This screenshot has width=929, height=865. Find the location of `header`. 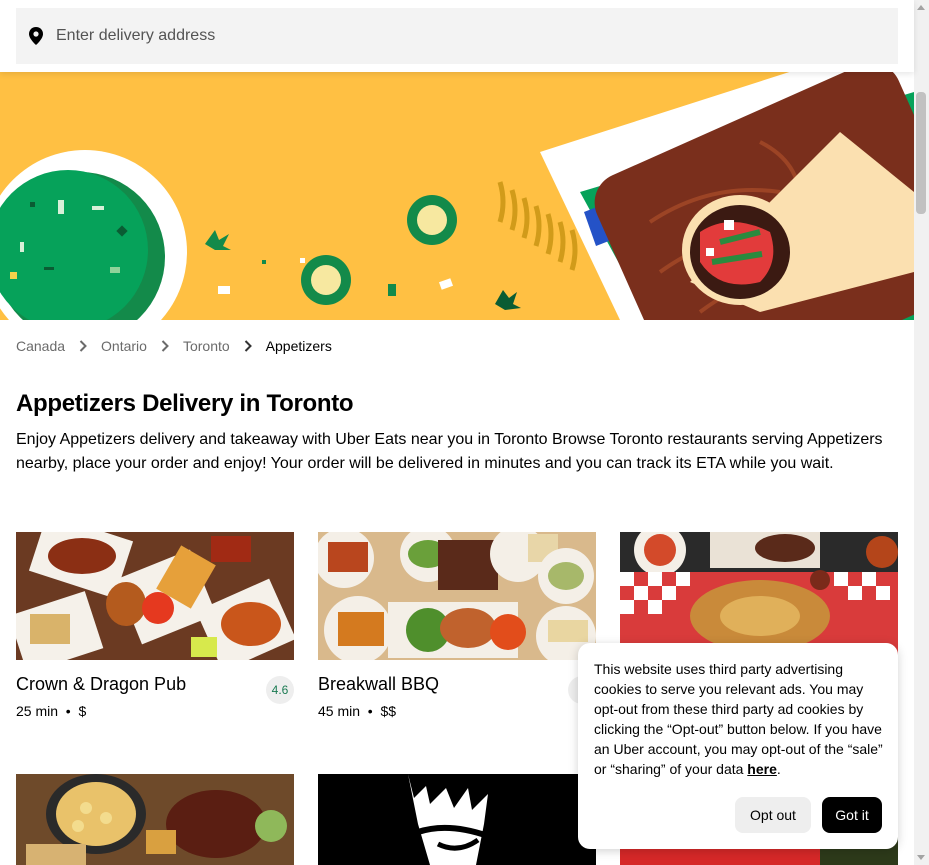

header is located at coordinates (457, 36).